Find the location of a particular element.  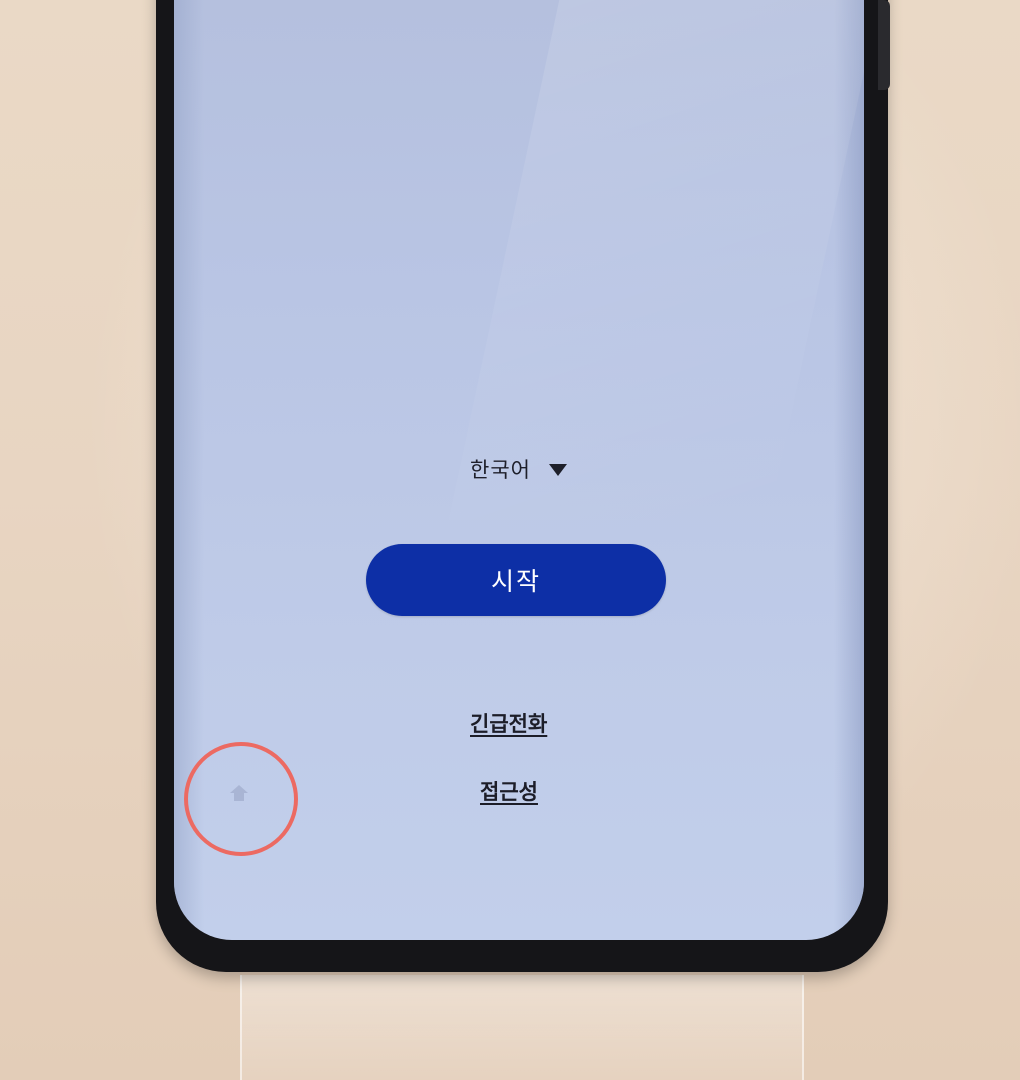

accessibility-link: 접근성 is located at coordinates (509, 791).